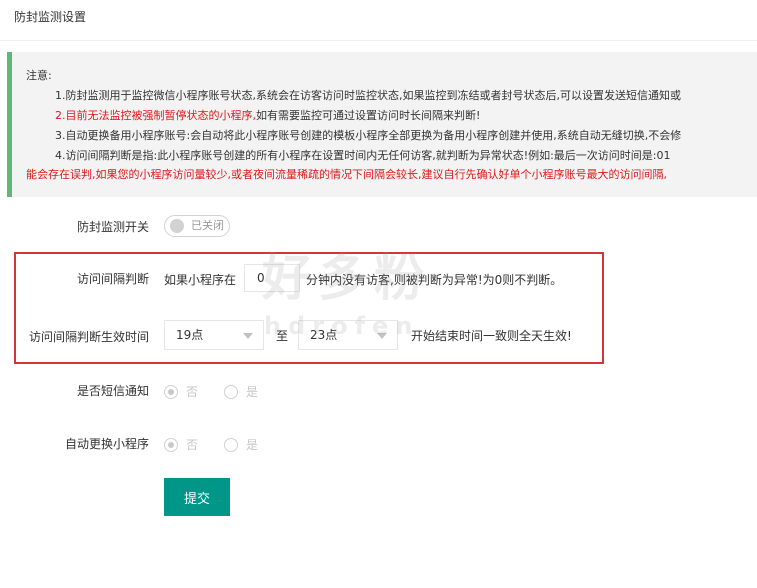 This screenshot has height=588, width=757. What do you see at coordinates (434, 280) in the screenshot?
I see `interval-suffix: 分钟内没有访客,则被判断为异常!为0则不判断。` at bounding box center [434, 280].